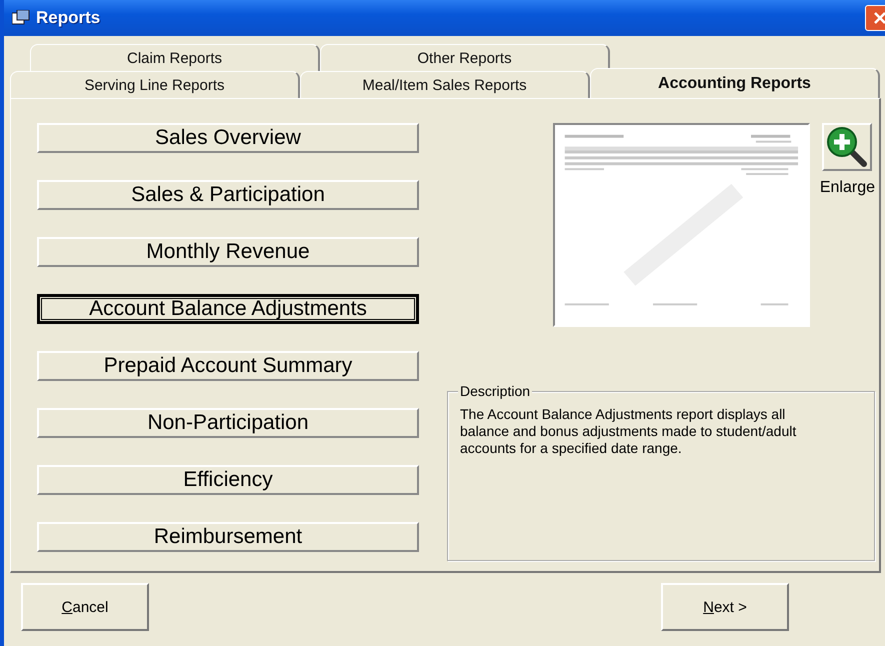  Describe the element at coordinates (228, 138) in the screenshot. I see `report-button: Sales Overview` at that location.